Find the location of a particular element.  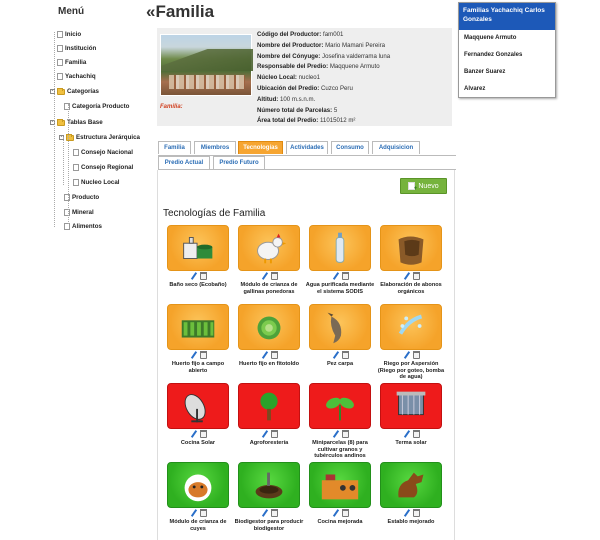

technology-card: Módulo de crianza de cuyes is located at coordinates (198, 497).